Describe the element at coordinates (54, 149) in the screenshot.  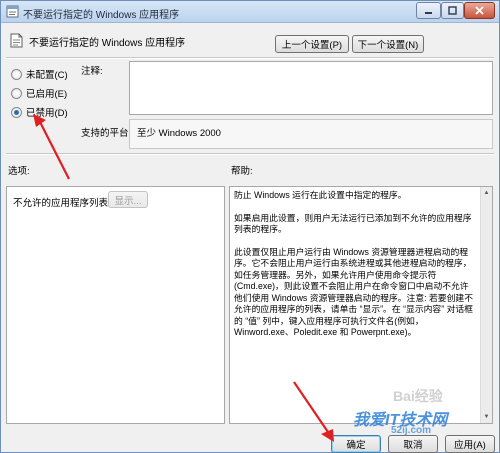
I see `arrow-to-disabled-option` at that location.